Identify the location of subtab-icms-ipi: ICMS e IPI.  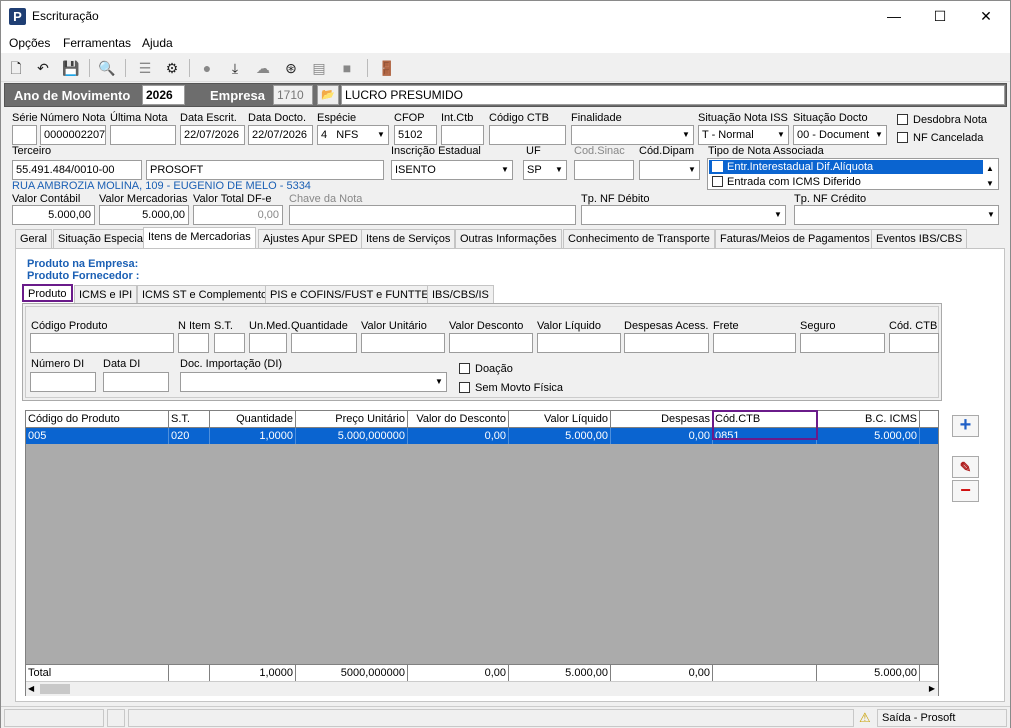
(106, 294).